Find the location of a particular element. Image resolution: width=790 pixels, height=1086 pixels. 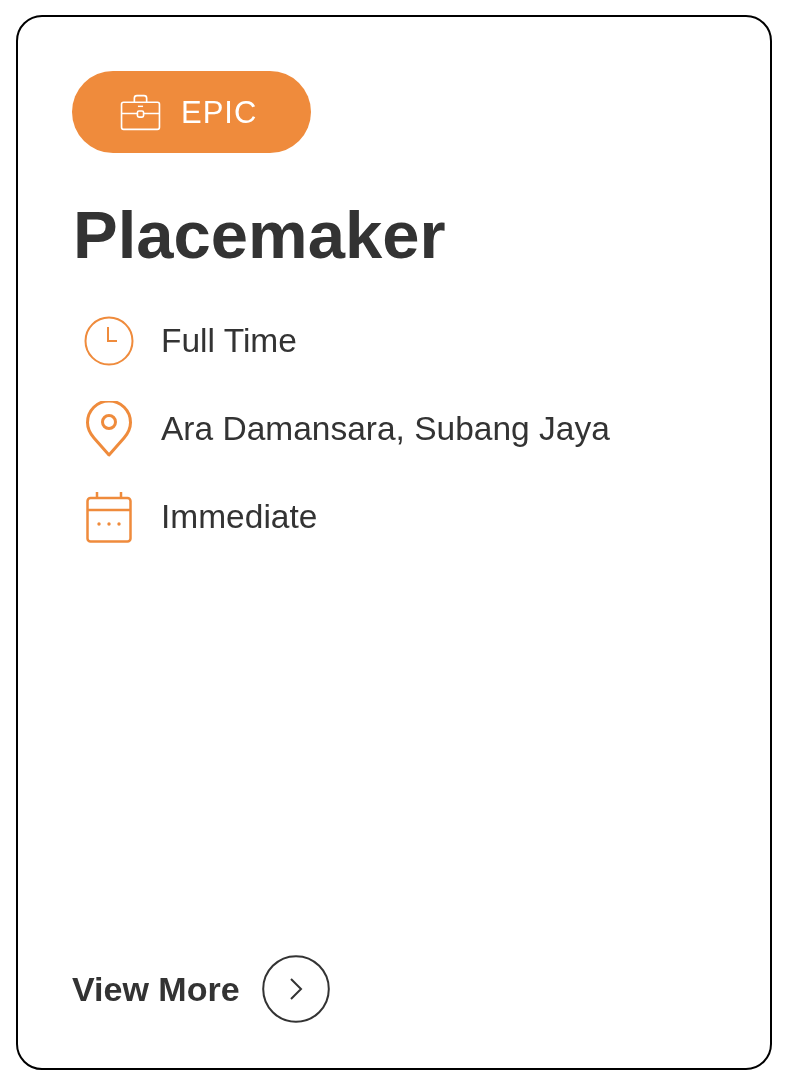

calendar-icon is located at coordinates (109, 517).